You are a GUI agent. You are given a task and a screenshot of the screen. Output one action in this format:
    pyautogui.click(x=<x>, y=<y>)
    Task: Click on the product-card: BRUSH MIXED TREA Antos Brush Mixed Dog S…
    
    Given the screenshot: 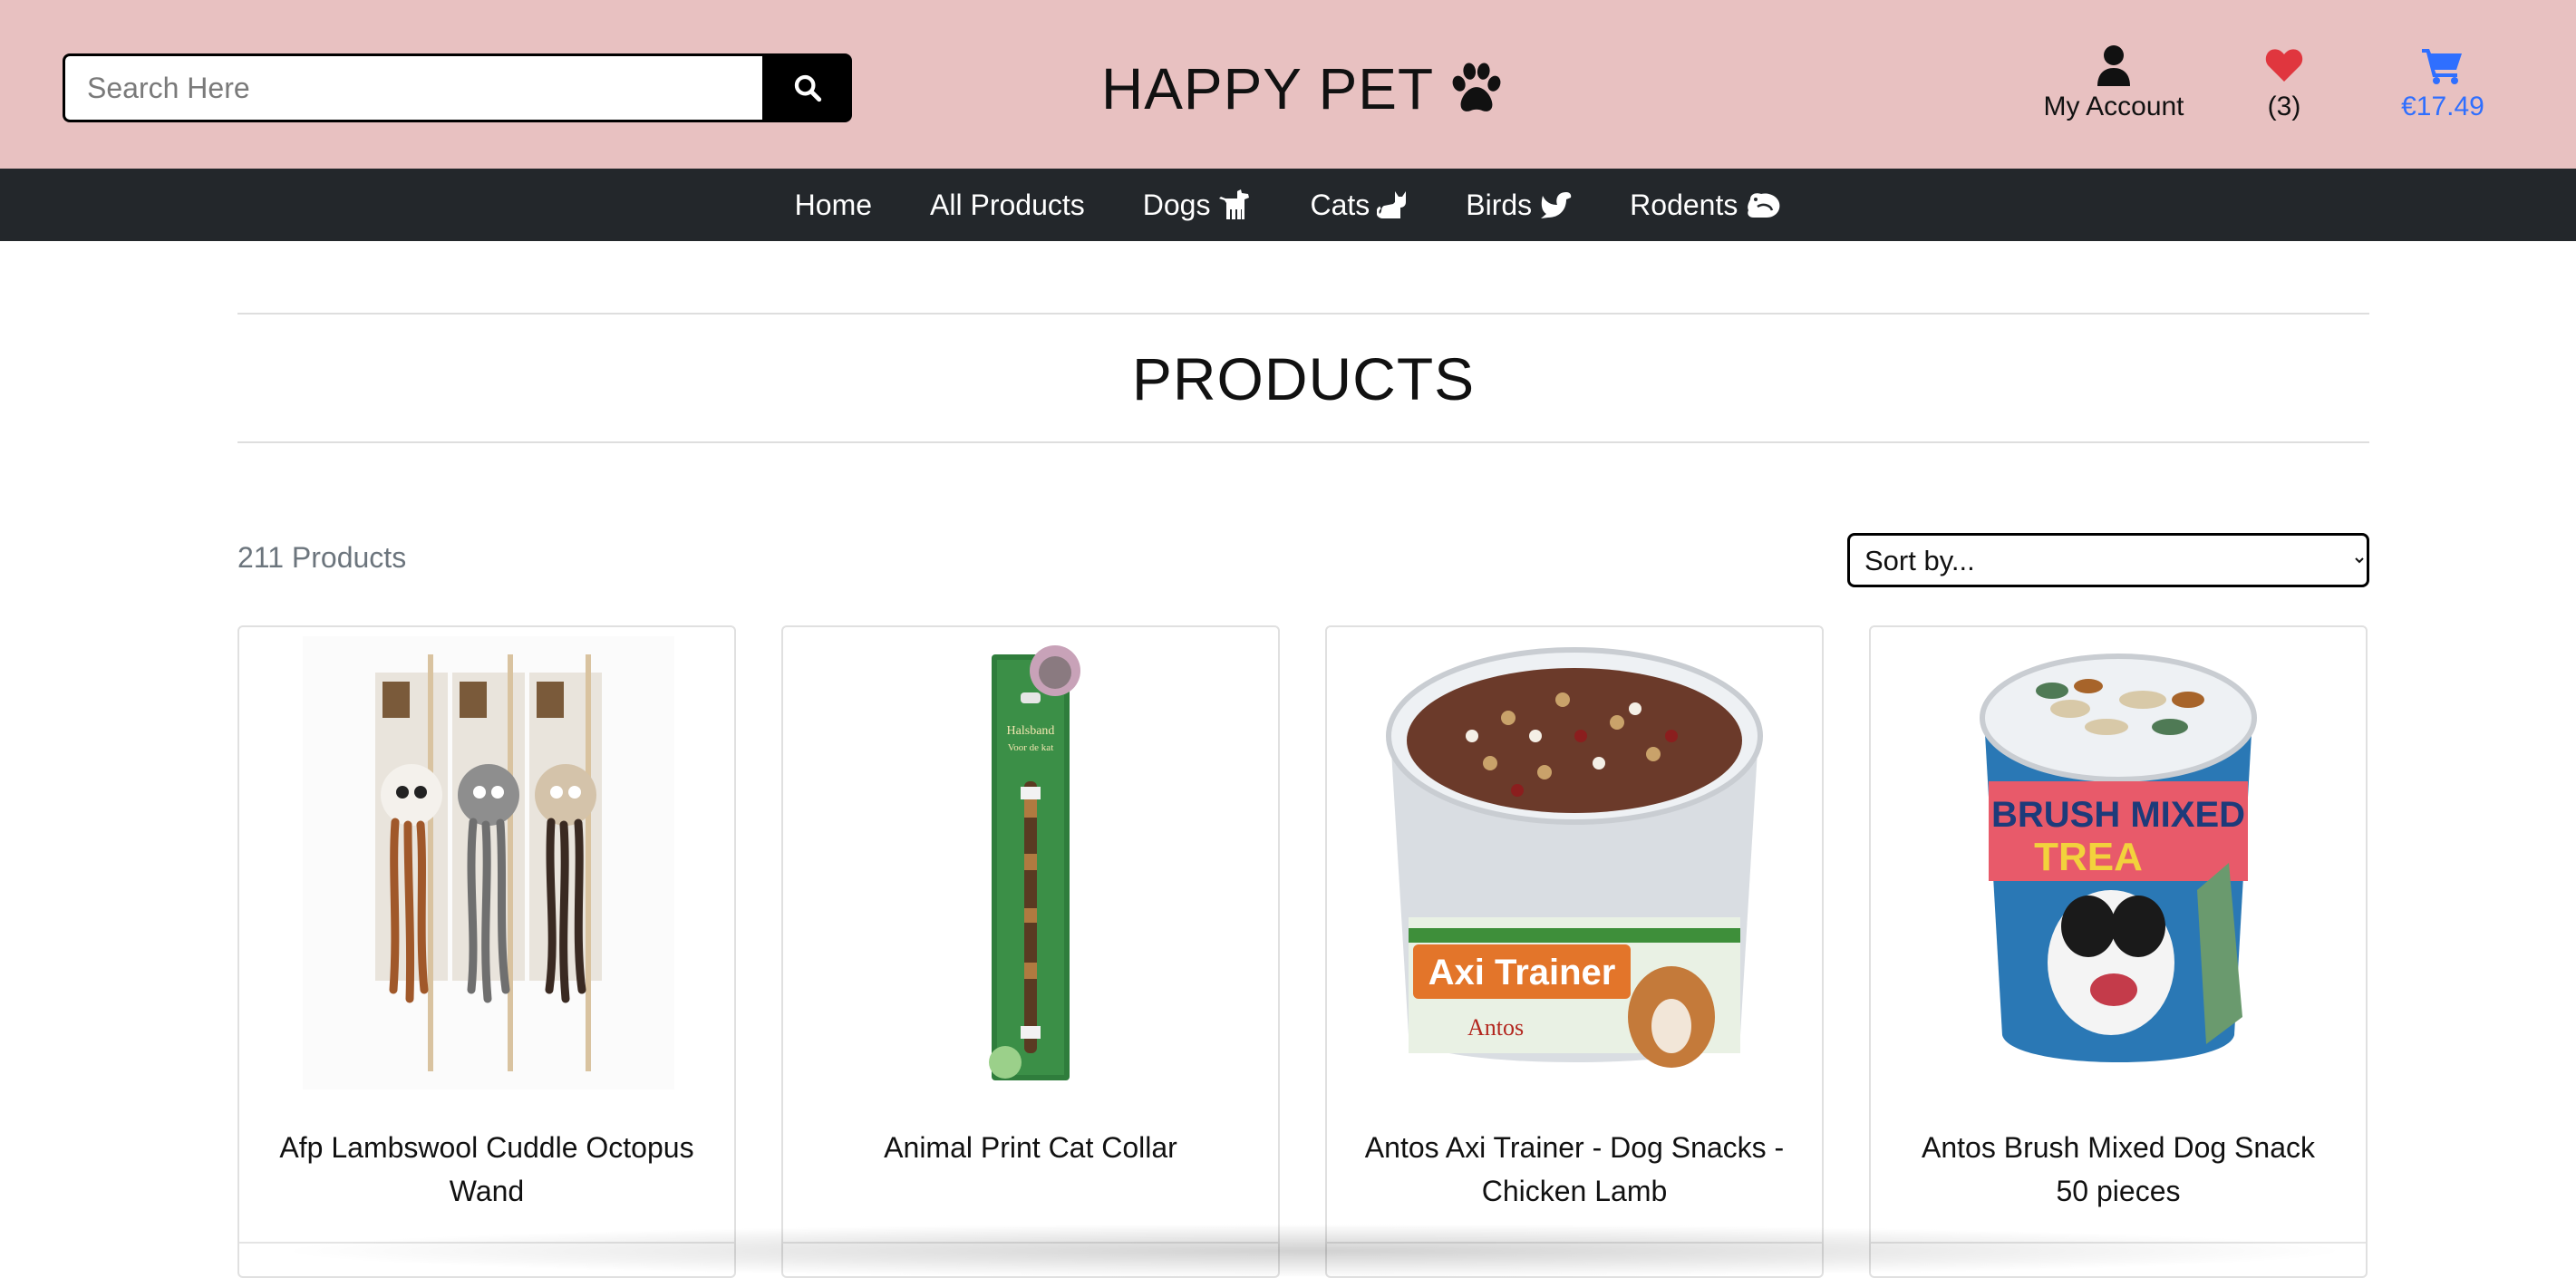 What is the action you would take?
    pyautogui.click(x=2118, y=951)
    